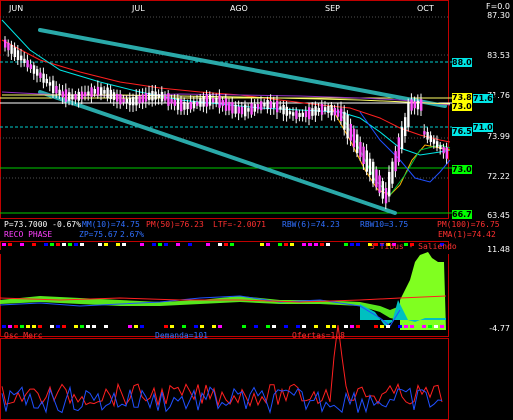 Image resolution: width=513 pixels, height=420 pixels. What do you see at coordinates (384, 224) in the screenshot?
I see `rbw10-readout: RBW10=3.75` at bounding box center [384, 224].